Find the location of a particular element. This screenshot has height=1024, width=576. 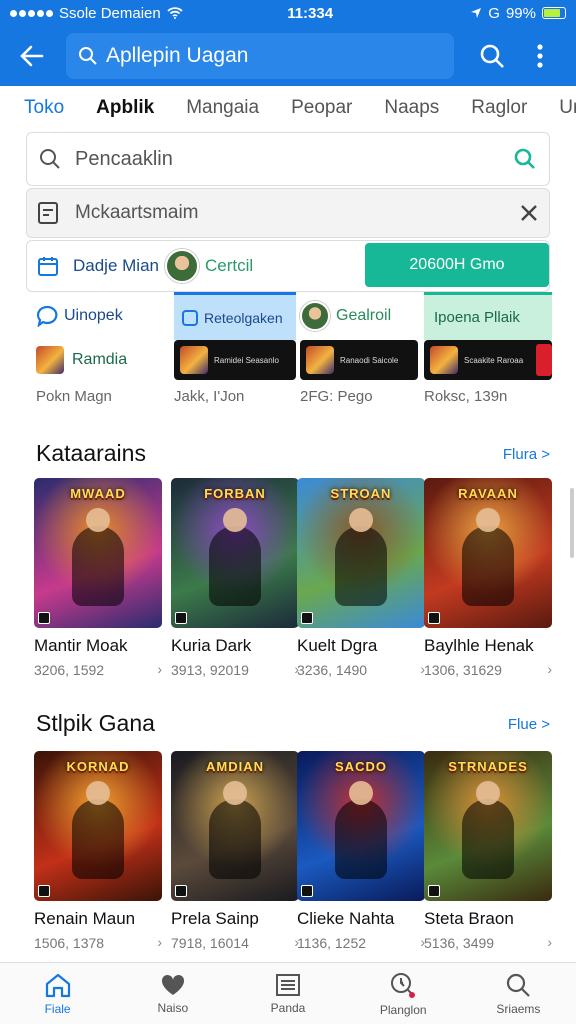

game-meta: 1306, 31629 › is located at coordinates (488, 669).